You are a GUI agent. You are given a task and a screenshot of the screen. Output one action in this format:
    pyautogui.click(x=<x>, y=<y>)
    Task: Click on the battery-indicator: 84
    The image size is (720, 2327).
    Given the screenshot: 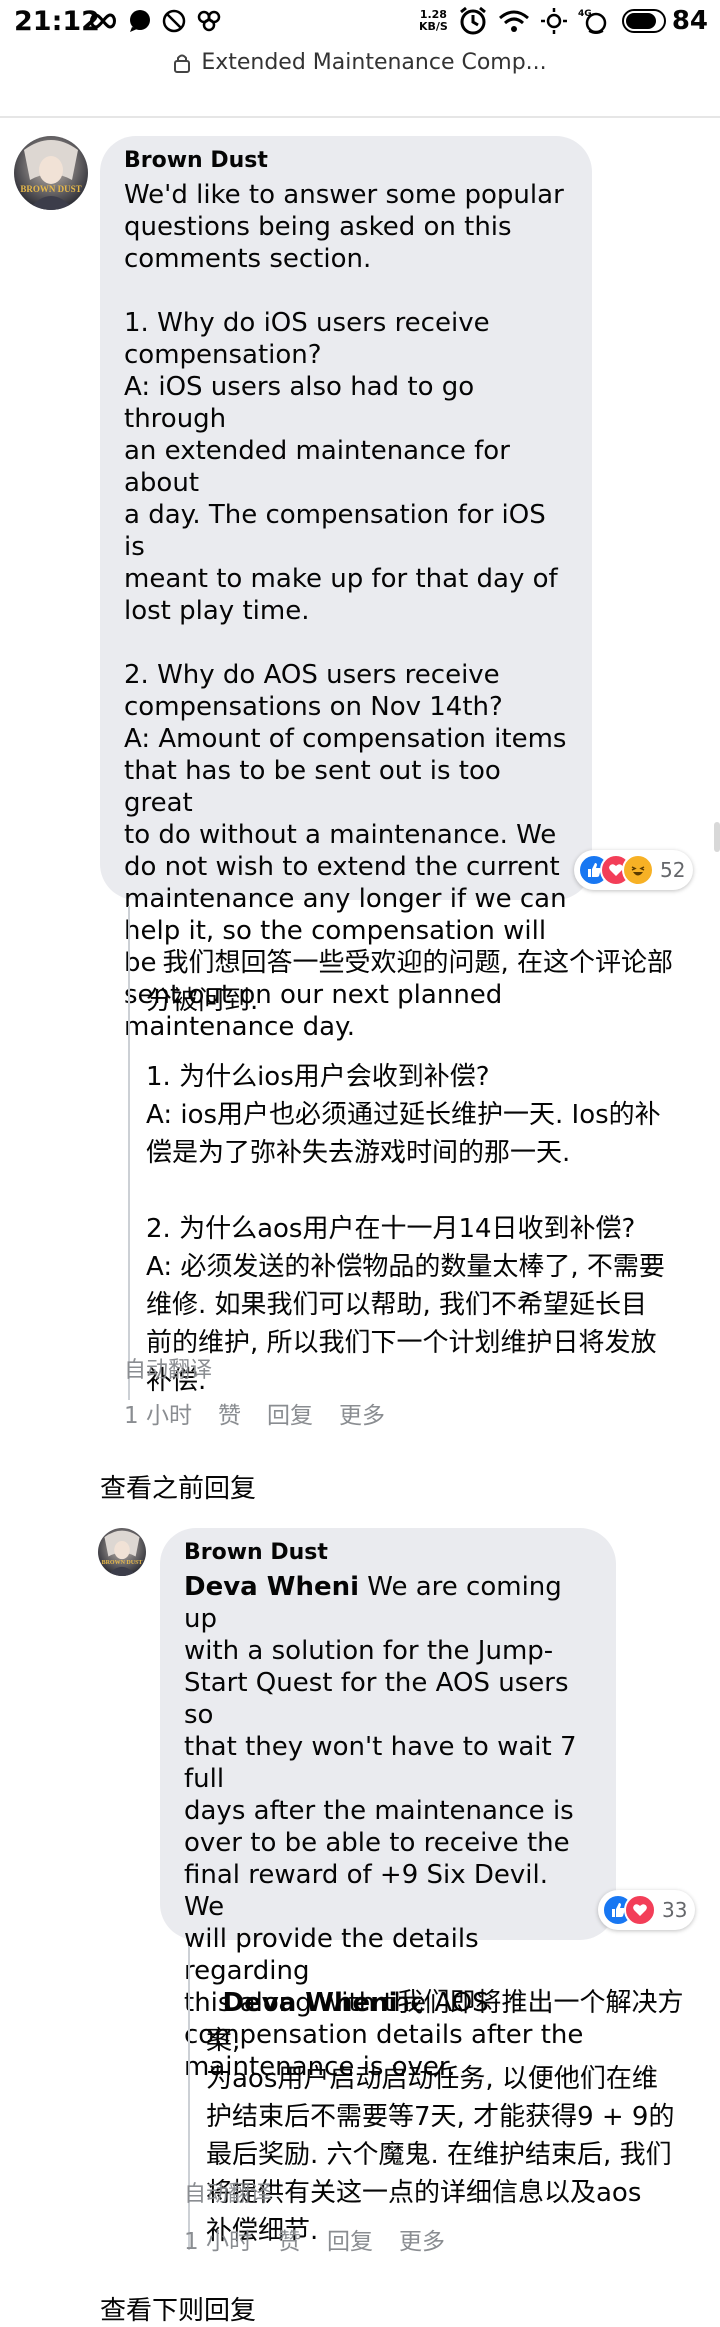 What is the action you would take?
    pyautogui.click(x=664, y=21)
    